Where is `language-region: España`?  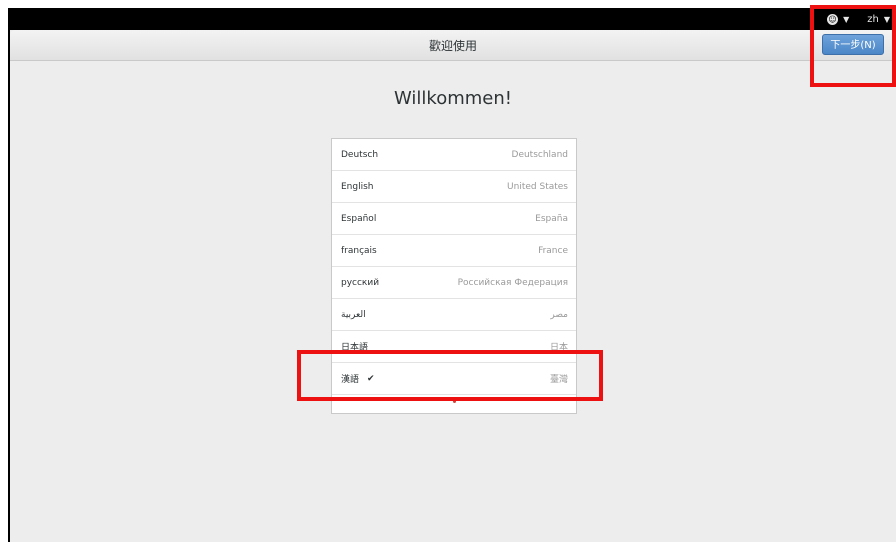
language-region: España is located at coordinates (551, 218).